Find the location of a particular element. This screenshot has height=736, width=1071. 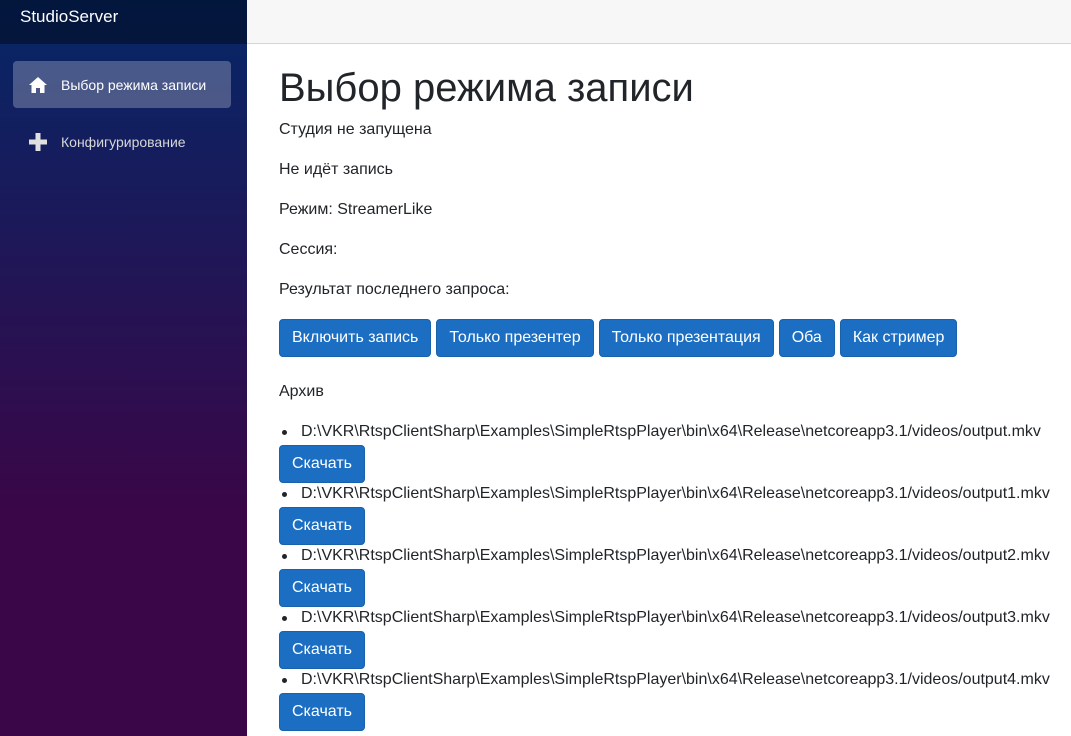

home-icon is located at coordinates (38, 85).